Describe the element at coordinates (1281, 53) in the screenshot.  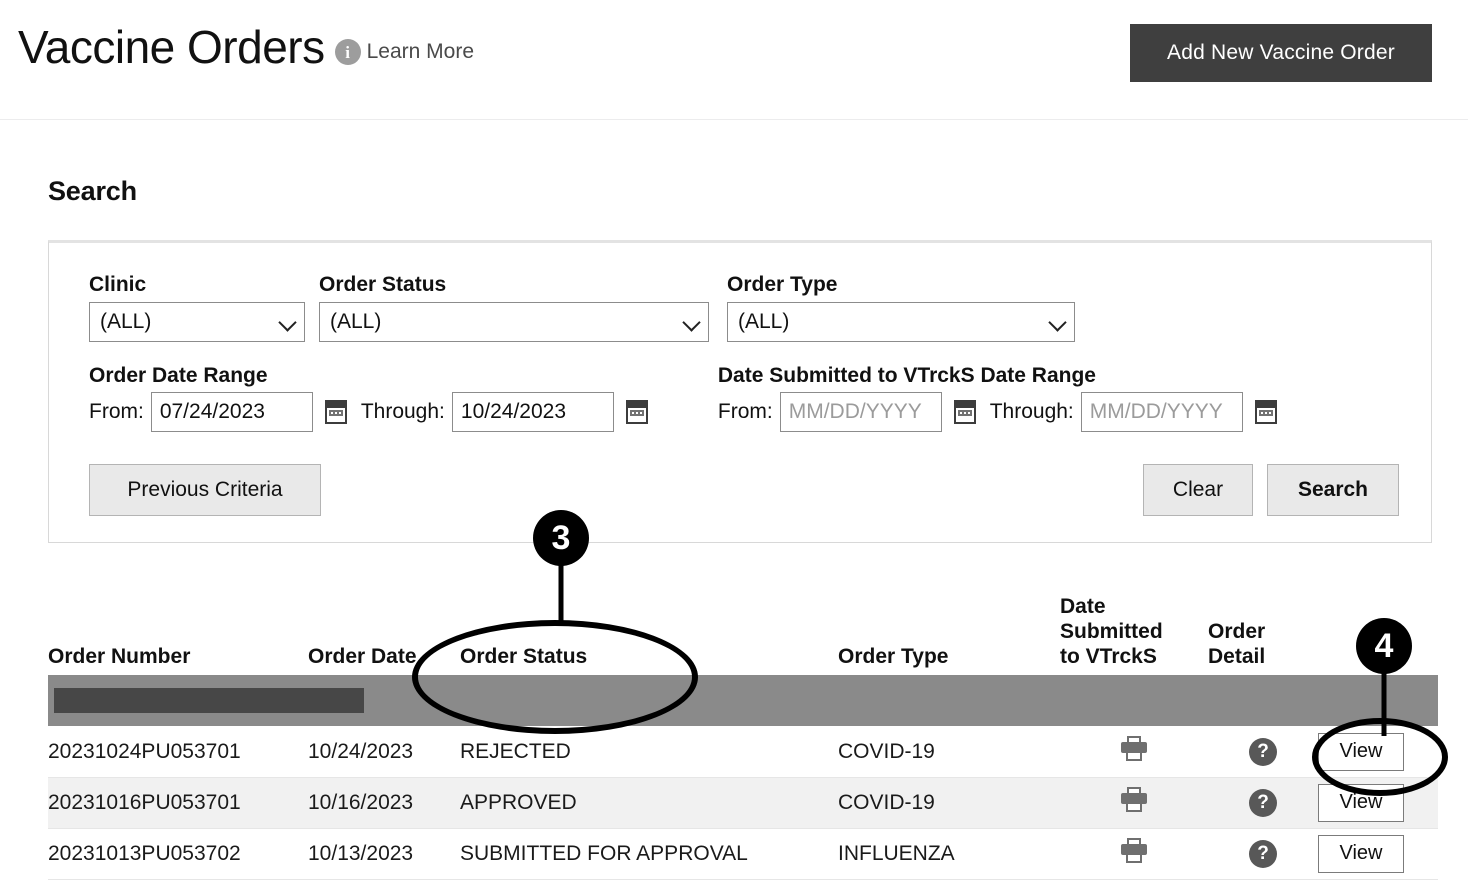
I see `add-new-vaccine-order-button: Add New Vaccine Order` at that location.